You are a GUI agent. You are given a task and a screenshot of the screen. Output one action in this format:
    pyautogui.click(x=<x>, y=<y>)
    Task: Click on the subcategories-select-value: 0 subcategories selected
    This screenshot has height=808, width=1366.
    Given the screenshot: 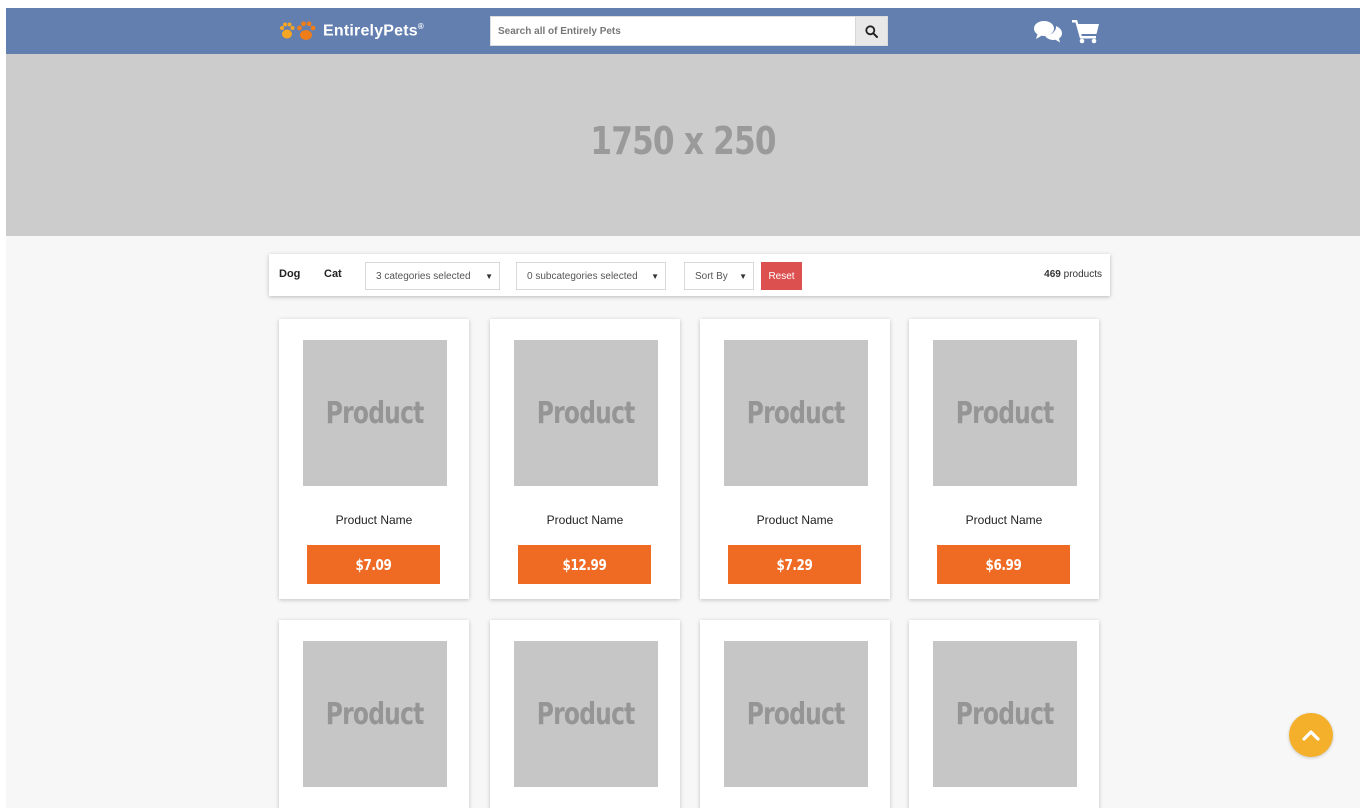 What is the action you would take?
    pyautogui.click(x=582, y=276)
    